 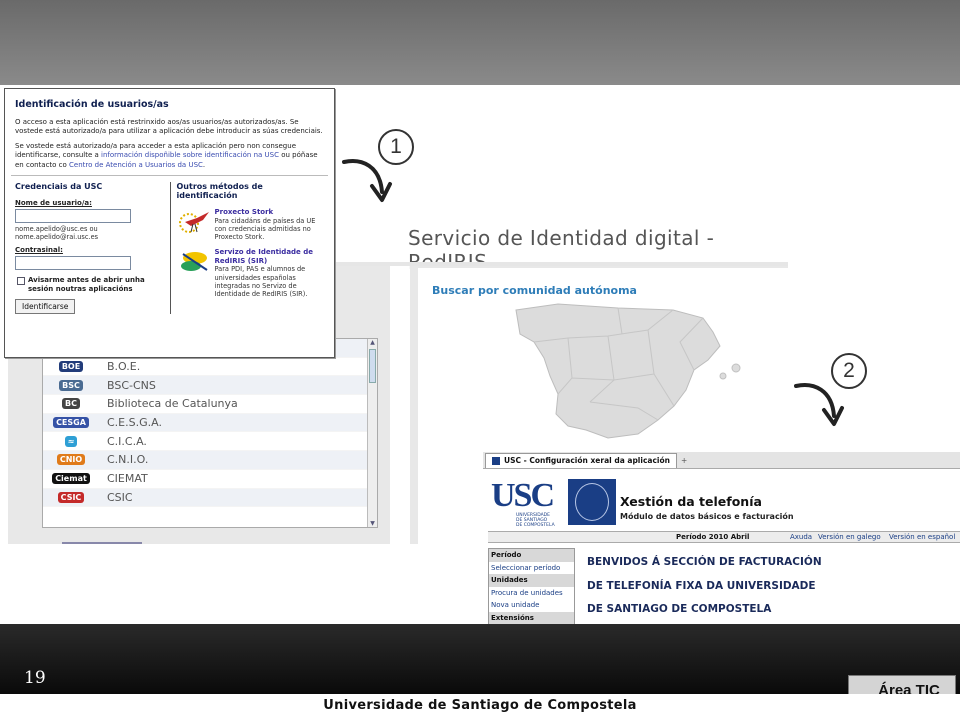 I want to click on username-label: Nome de usuario/a:, so click(x=53, y=203).